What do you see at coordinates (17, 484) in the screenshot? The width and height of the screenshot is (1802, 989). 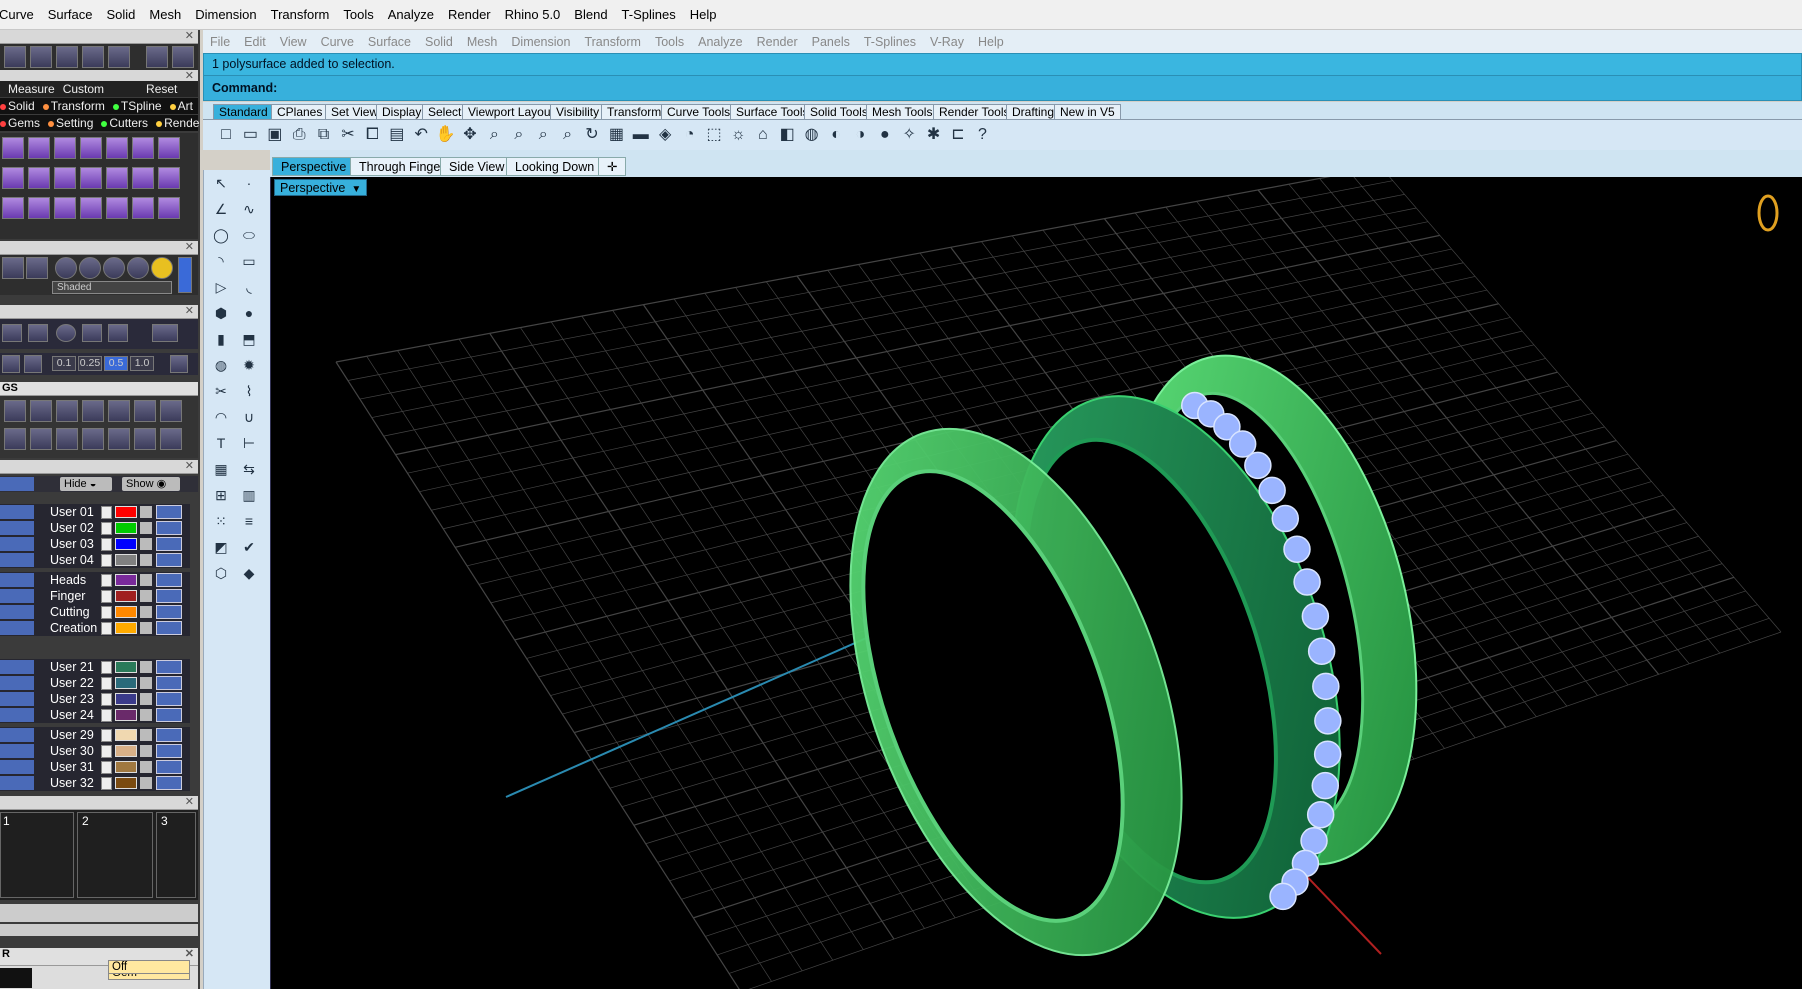 I see `layer-header-toggle` at bounding box center [17, 484].